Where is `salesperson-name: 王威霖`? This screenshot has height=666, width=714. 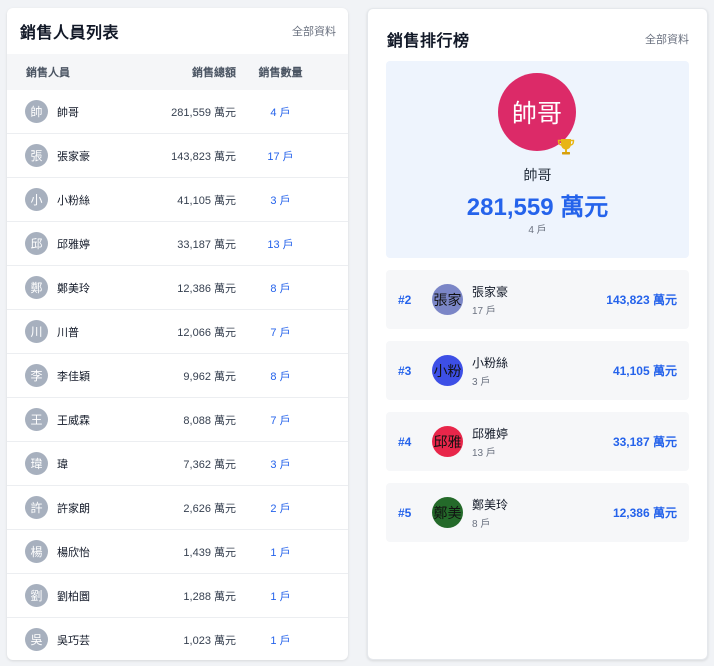
salesperson-name: 王威霖 is located at coordinates (73, 420).